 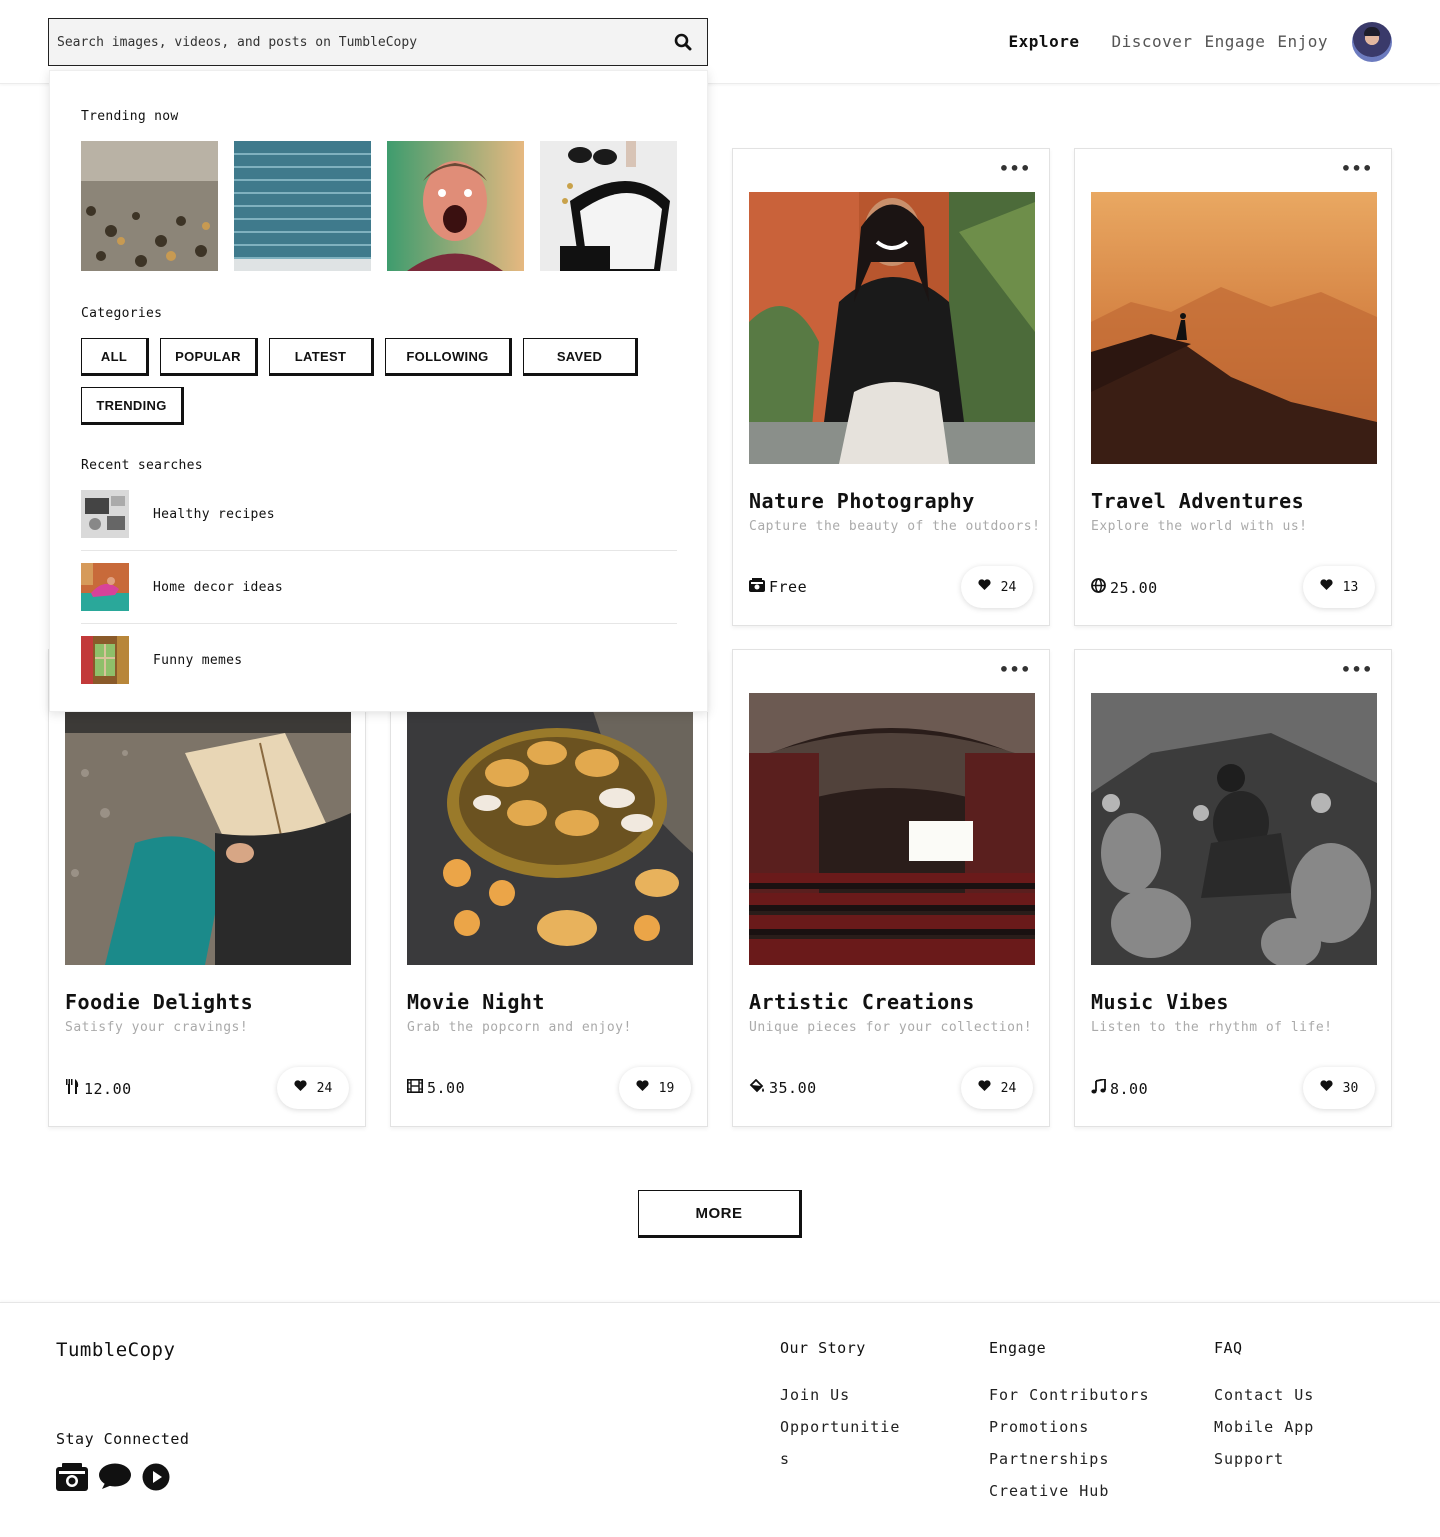 What do you see at coordinates (1234, 328) in the screenshot?
I see `hiker-mountain-sunset-image` at bounding box center [1234, 328].